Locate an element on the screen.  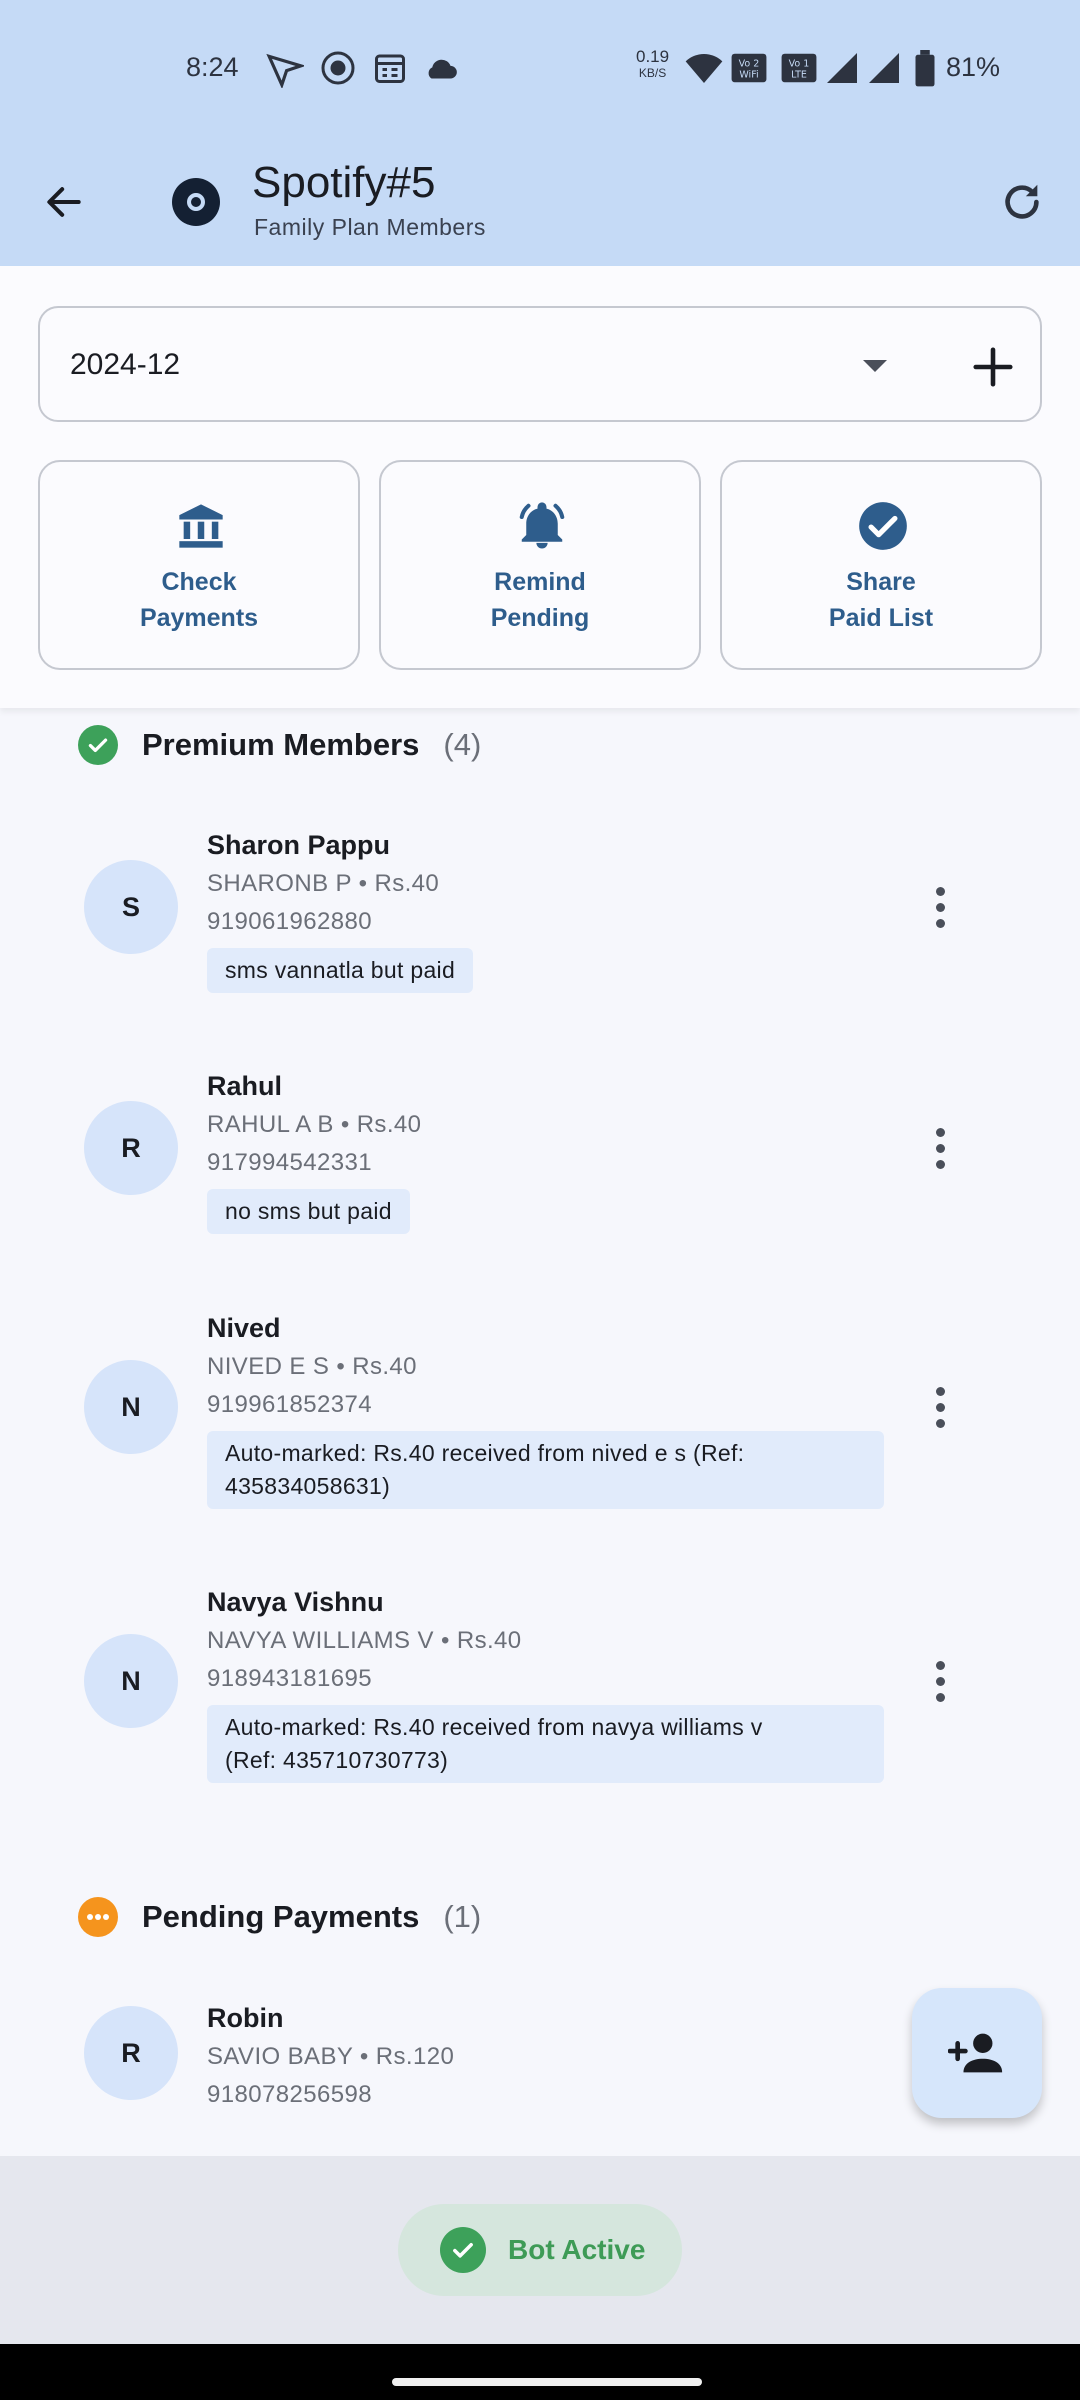
vowifi-icon: Vo 2WiFi is located at coordinates (749, 68).